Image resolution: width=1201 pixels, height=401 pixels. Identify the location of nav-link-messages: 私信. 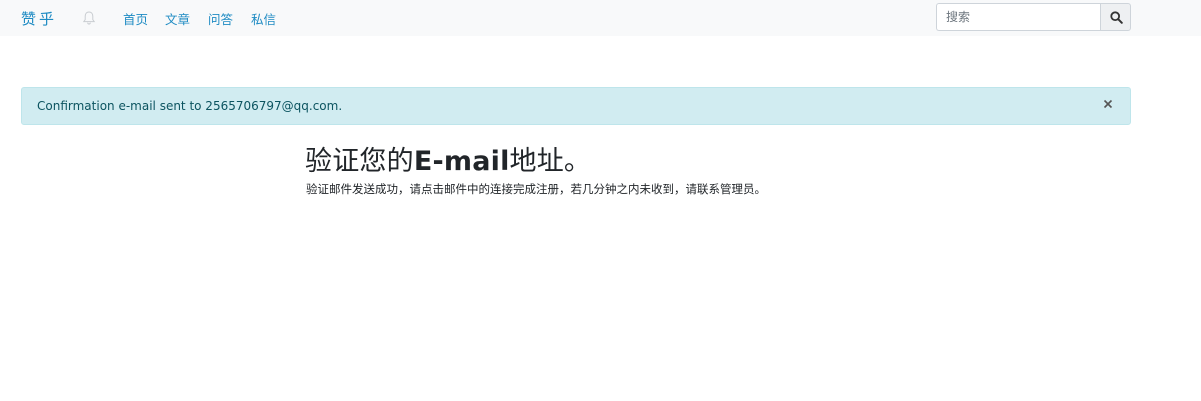
(263, 18).